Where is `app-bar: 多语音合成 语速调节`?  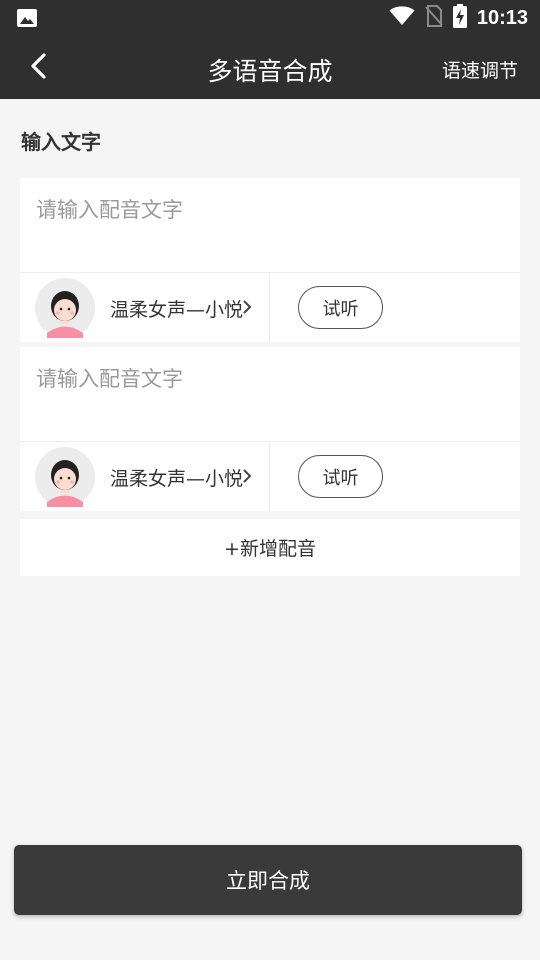 app-bar: 多语音合成 语速调节 is located at coordinates (270, 67).